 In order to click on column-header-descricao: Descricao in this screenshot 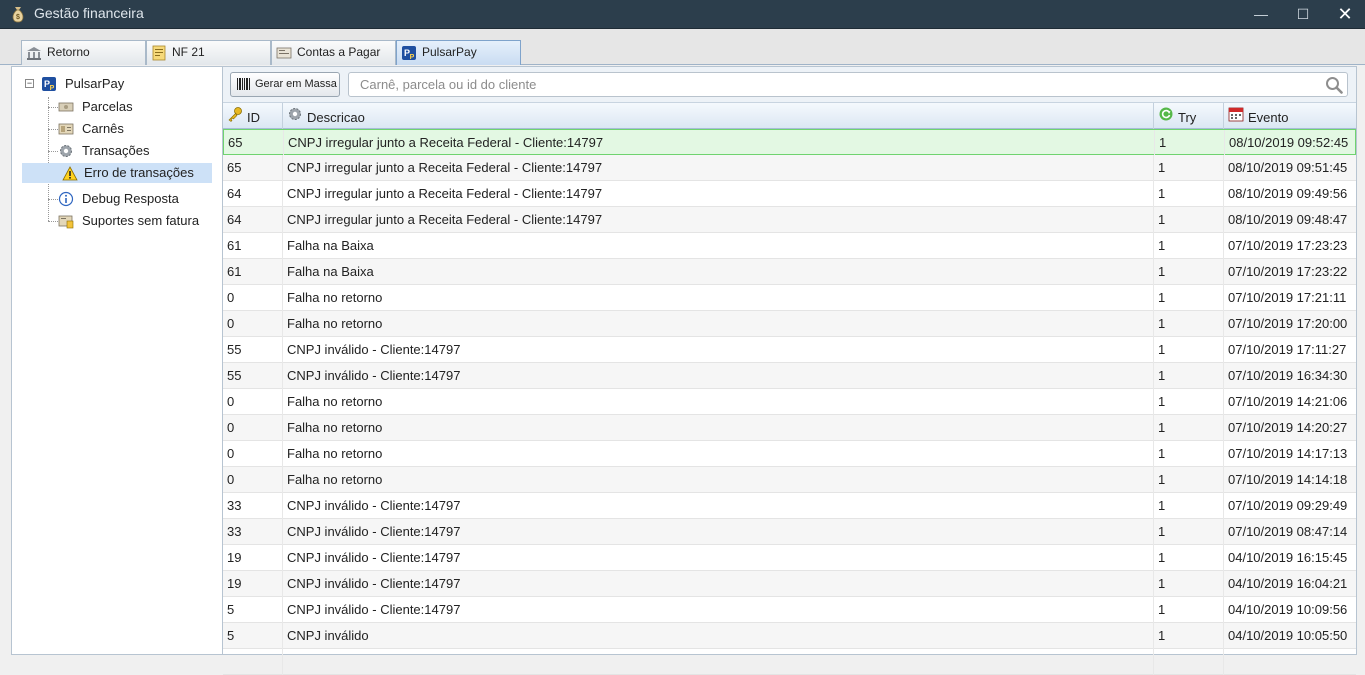, I will do `click(718, 116)`.